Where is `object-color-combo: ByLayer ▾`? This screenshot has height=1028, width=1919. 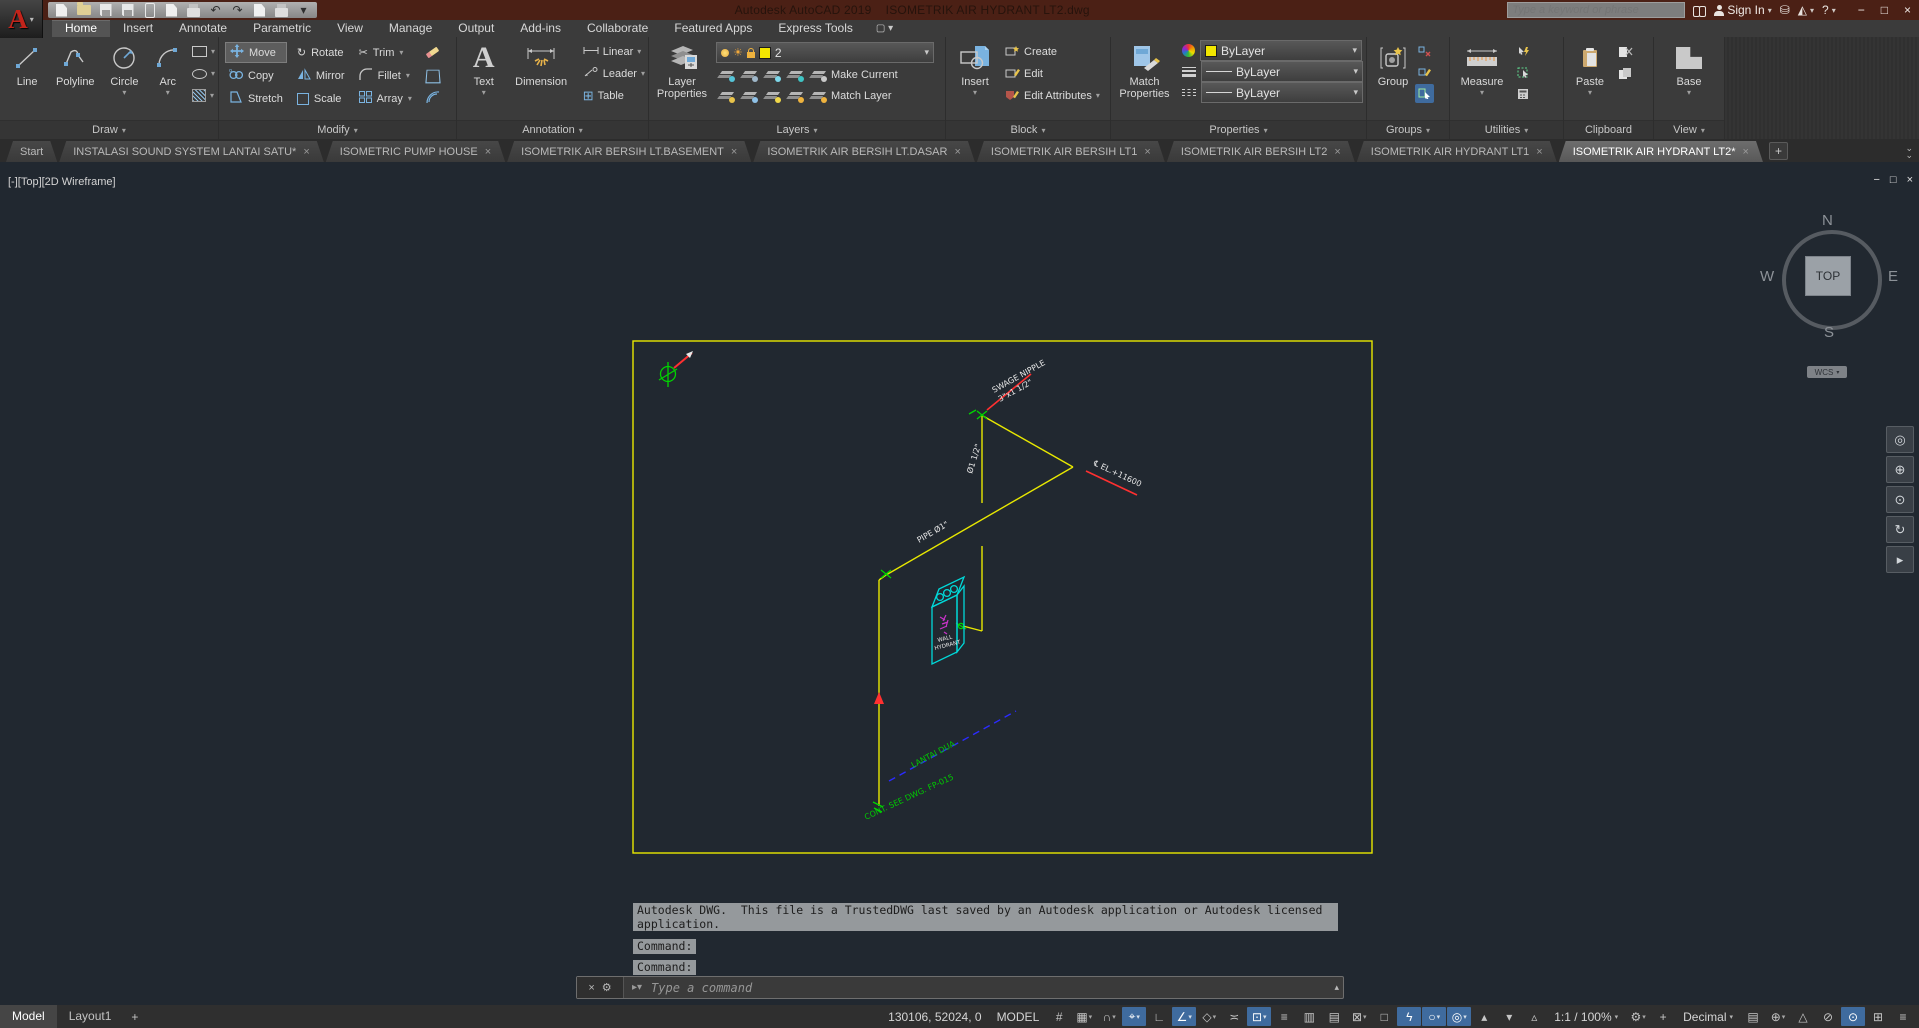
object-color-combo: ByLayer ▾ is located at coordinates (1281, 50).